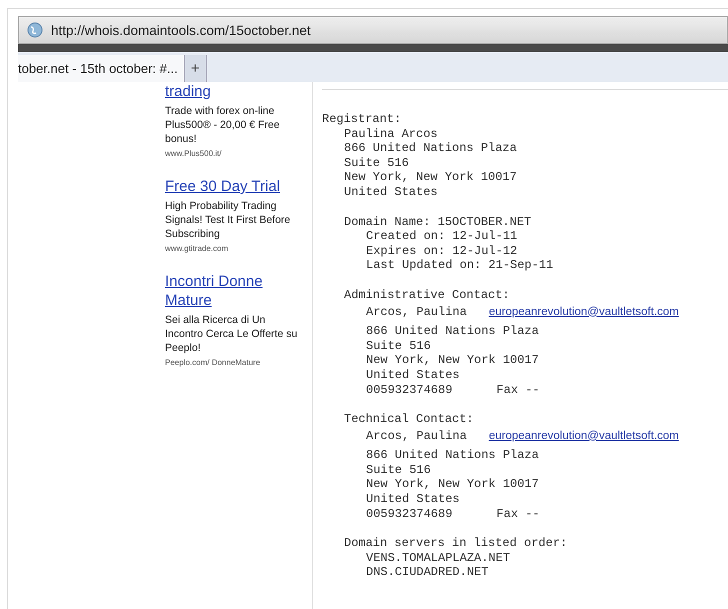  Describe the element at coordinates (232, 186) in the screenshot. I see `ad-title-link: Free 30 Day Trial` at that location.